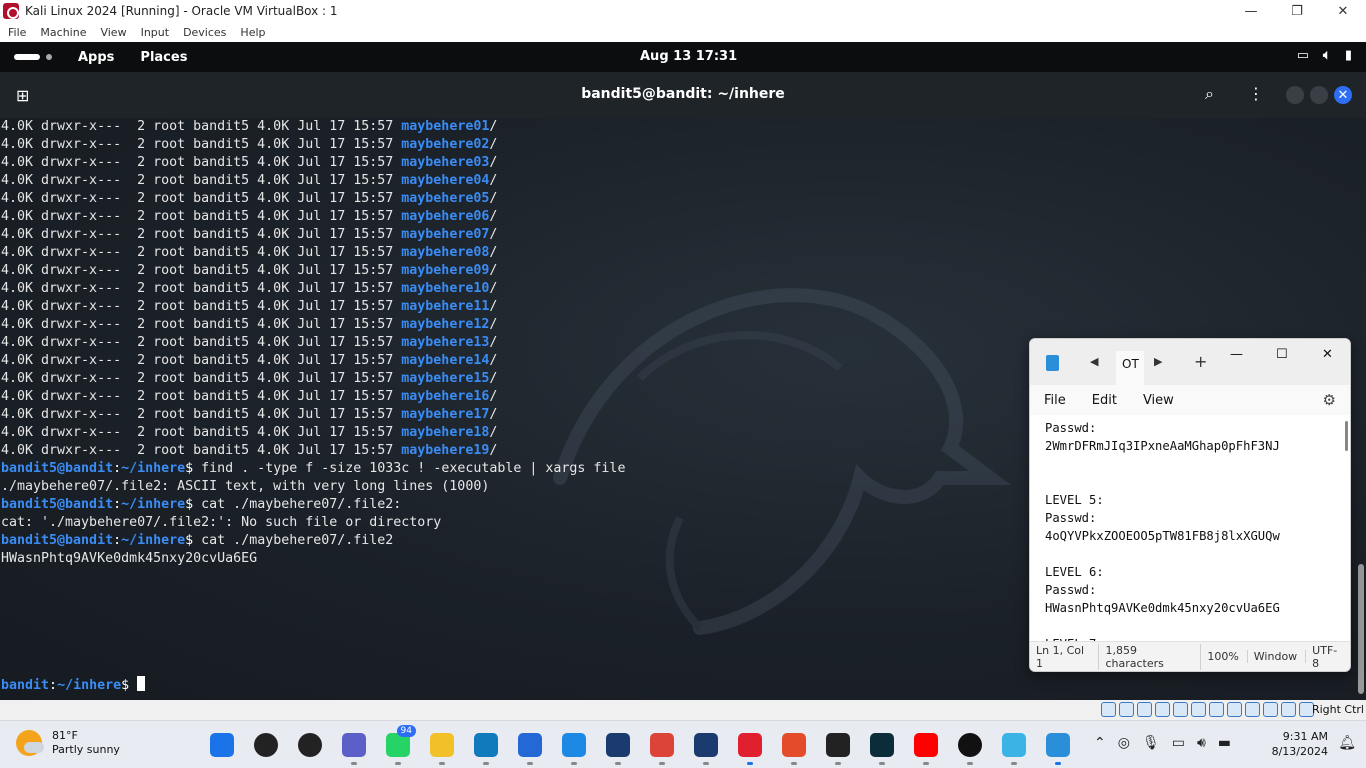 This screenshot has height=768, width=1366. Describe the element at coordinates (1158, 400) in the screenshot. I see `notepad-menu-view: View` at that location.